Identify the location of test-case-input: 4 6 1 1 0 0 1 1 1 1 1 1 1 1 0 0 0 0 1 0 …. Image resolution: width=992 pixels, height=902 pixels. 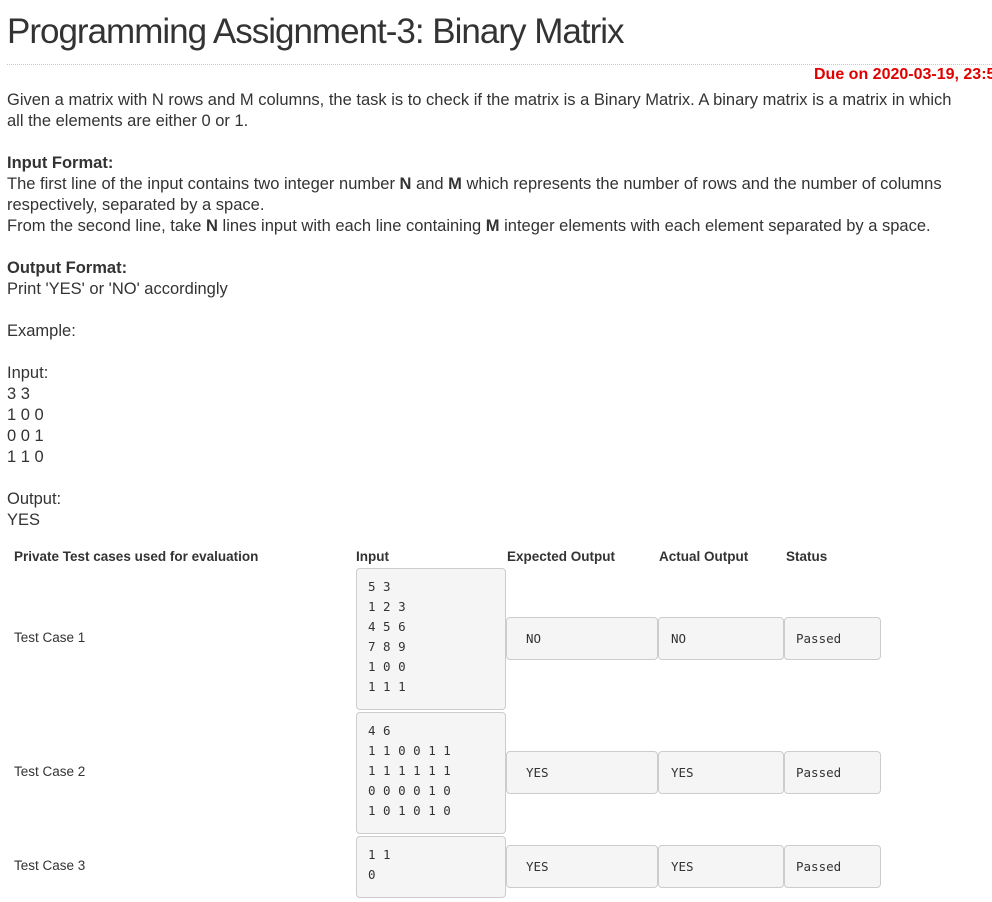
(431, 773).